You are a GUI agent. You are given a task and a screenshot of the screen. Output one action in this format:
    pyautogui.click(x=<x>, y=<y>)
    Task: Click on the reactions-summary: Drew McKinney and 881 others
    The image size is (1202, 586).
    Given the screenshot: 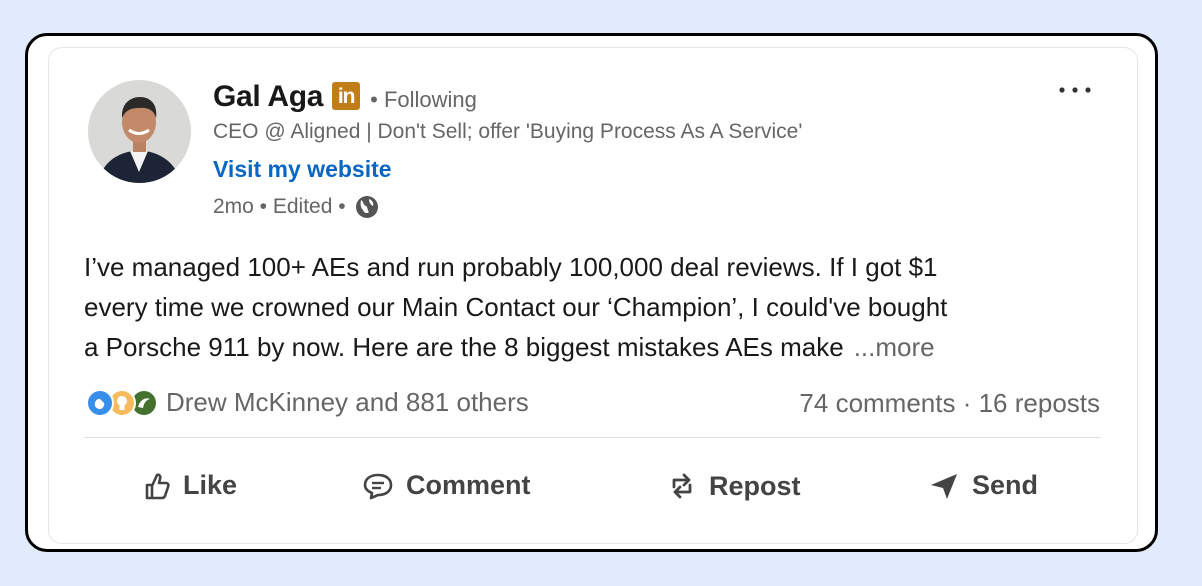 What is the action you would take?
    pyautogui.click(x=307, y=402)
    